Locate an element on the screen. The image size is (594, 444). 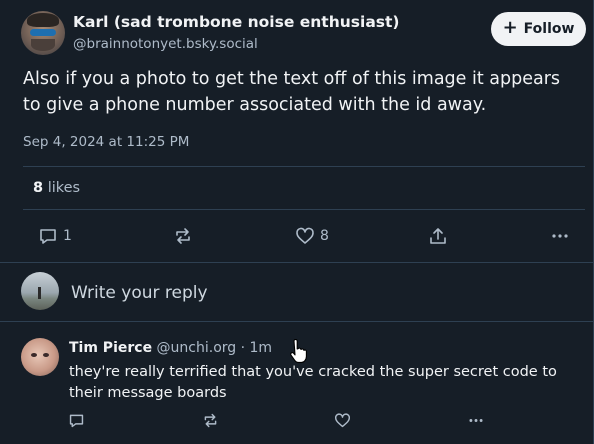
likes-count: 8 likes is located at coordinates (56, 188).